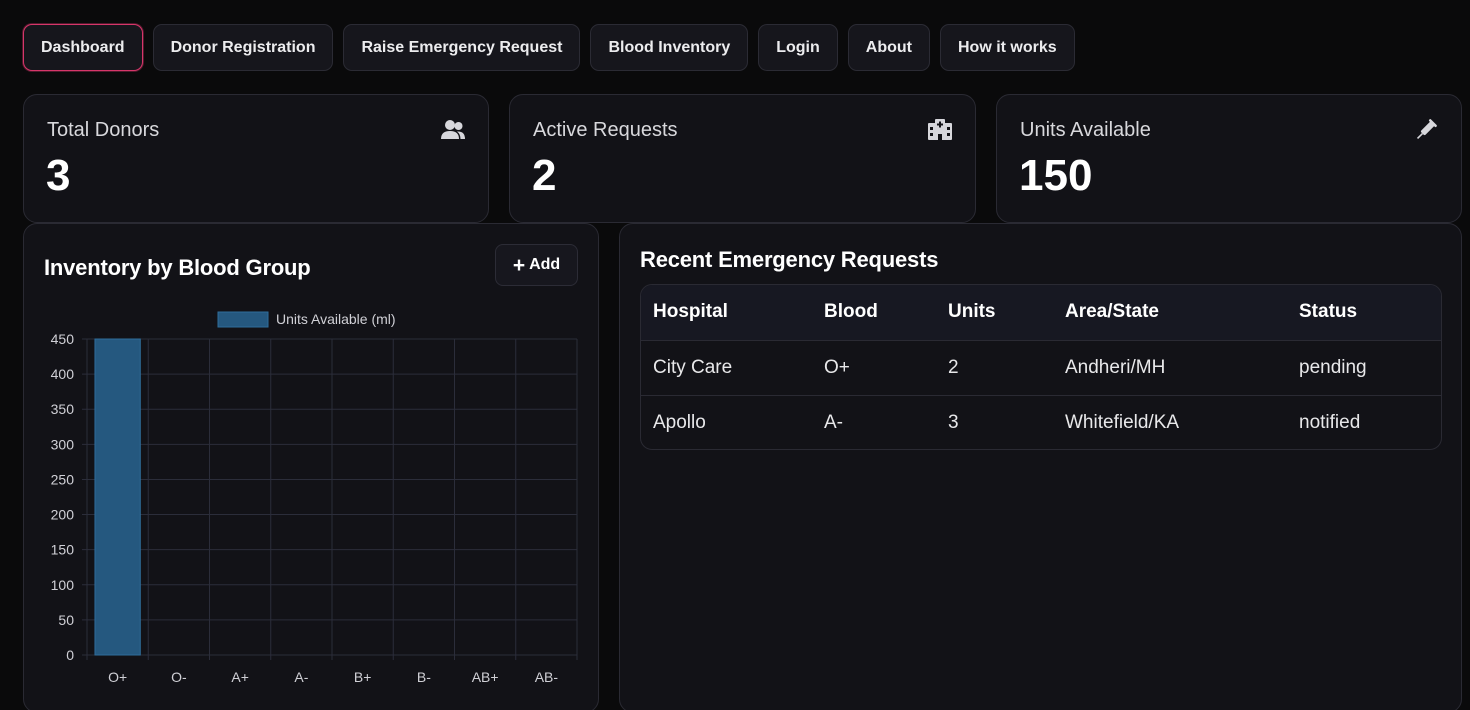  I want to click on hospital-icon, so click(940, 129).